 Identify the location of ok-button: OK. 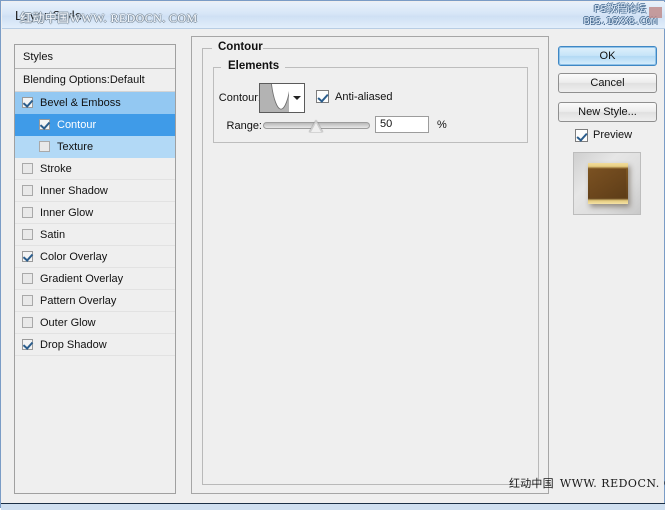
(607, 56).